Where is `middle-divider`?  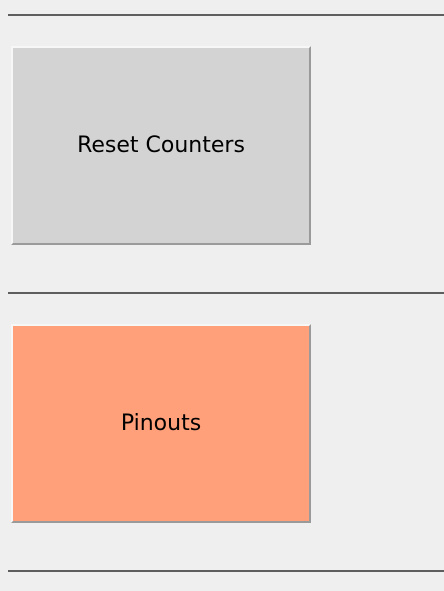 middle-divider is located at coordinates (226, 293).